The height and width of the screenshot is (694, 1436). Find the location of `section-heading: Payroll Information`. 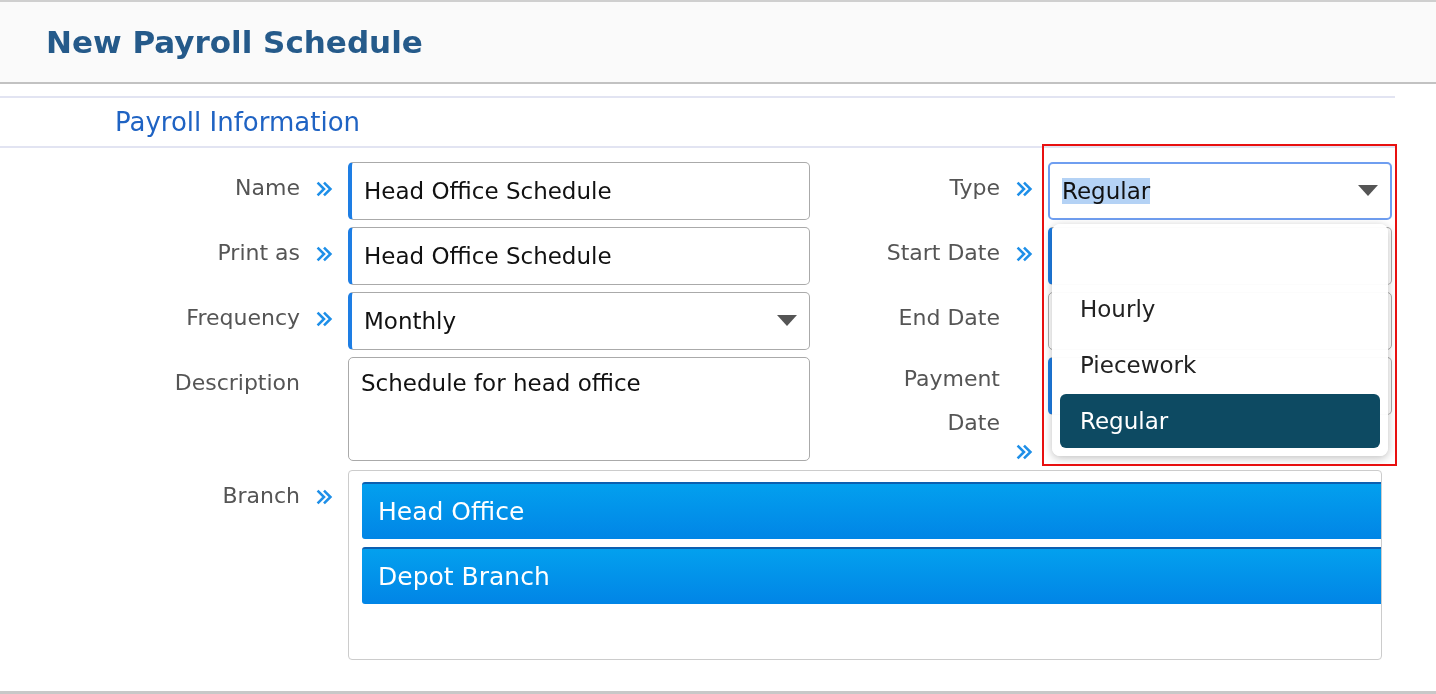

section-heading: Payroll Information is located at coordinates (238, 122).